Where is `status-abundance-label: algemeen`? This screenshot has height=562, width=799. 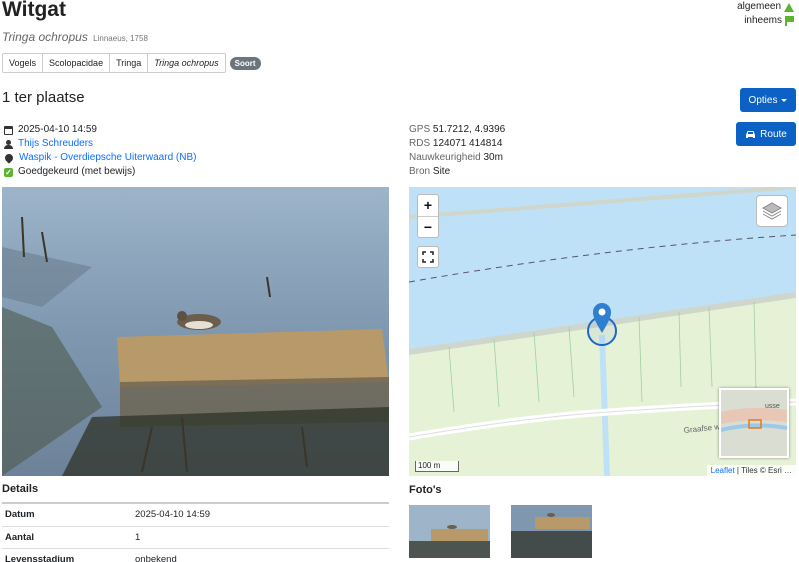 status-abundance-label: algemeen is located at coordinates (759, 6).